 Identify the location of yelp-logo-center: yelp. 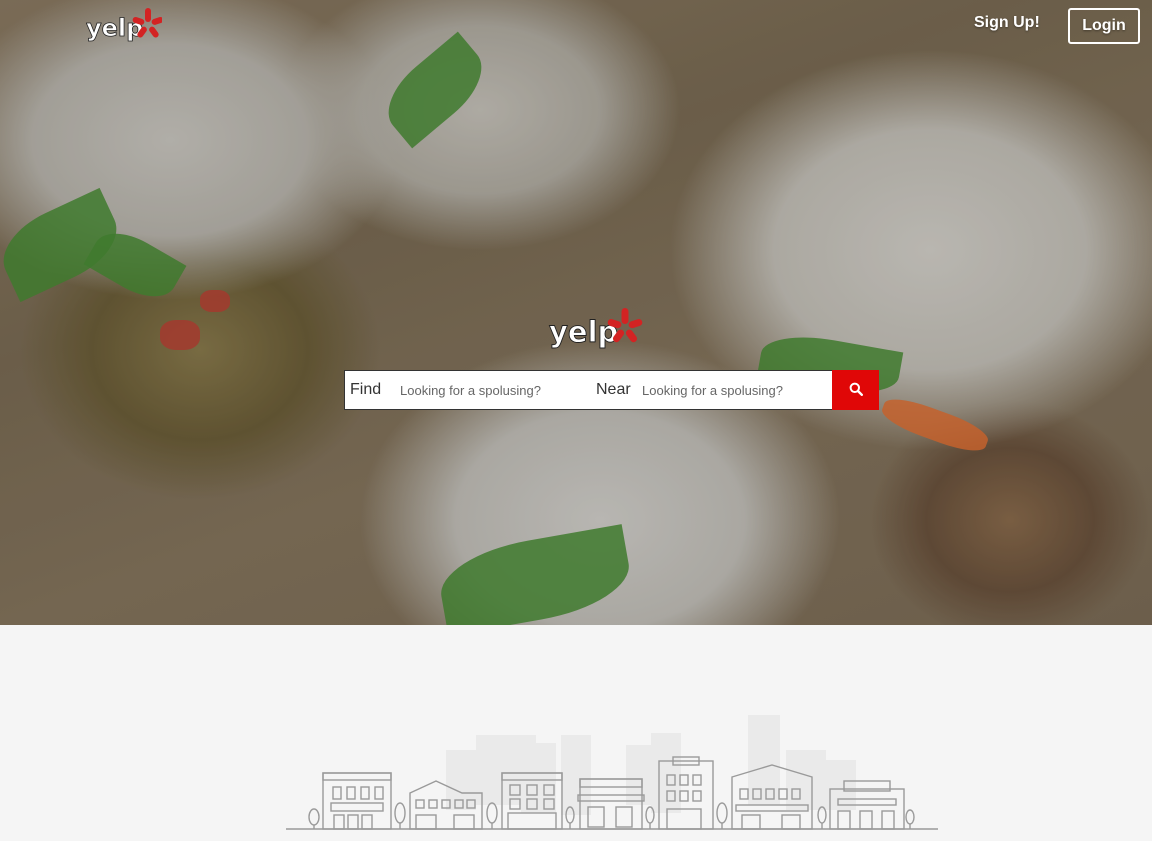
(595, 330).